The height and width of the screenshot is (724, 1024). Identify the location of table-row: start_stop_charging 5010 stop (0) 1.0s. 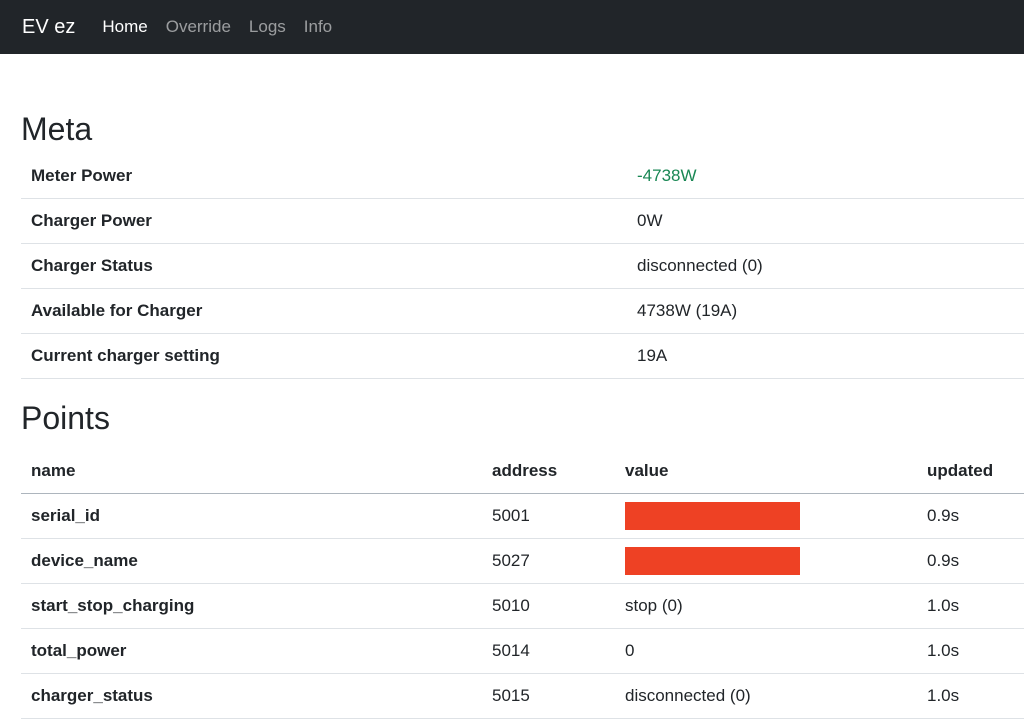
(522, 606).